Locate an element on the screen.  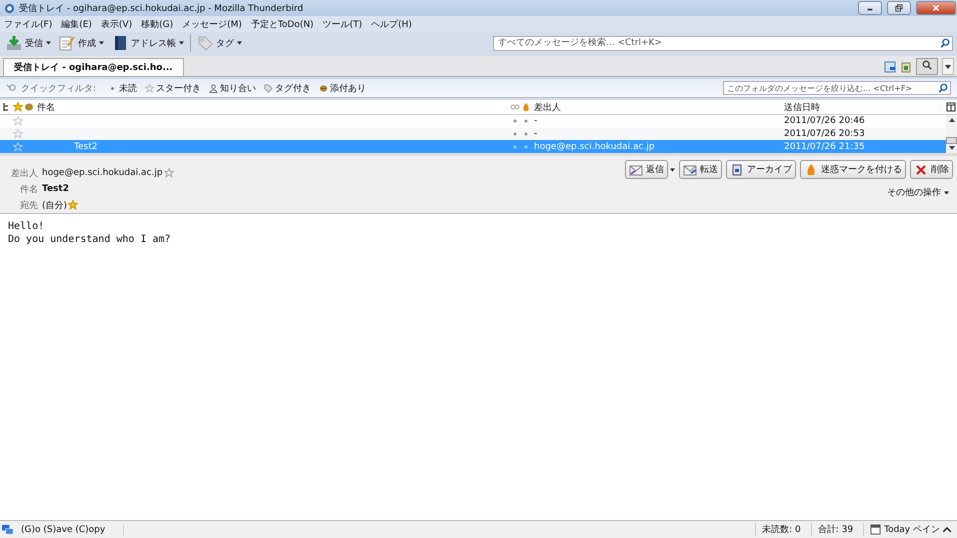
menu-item: 編集(E) is located at coordinates (76, 24).